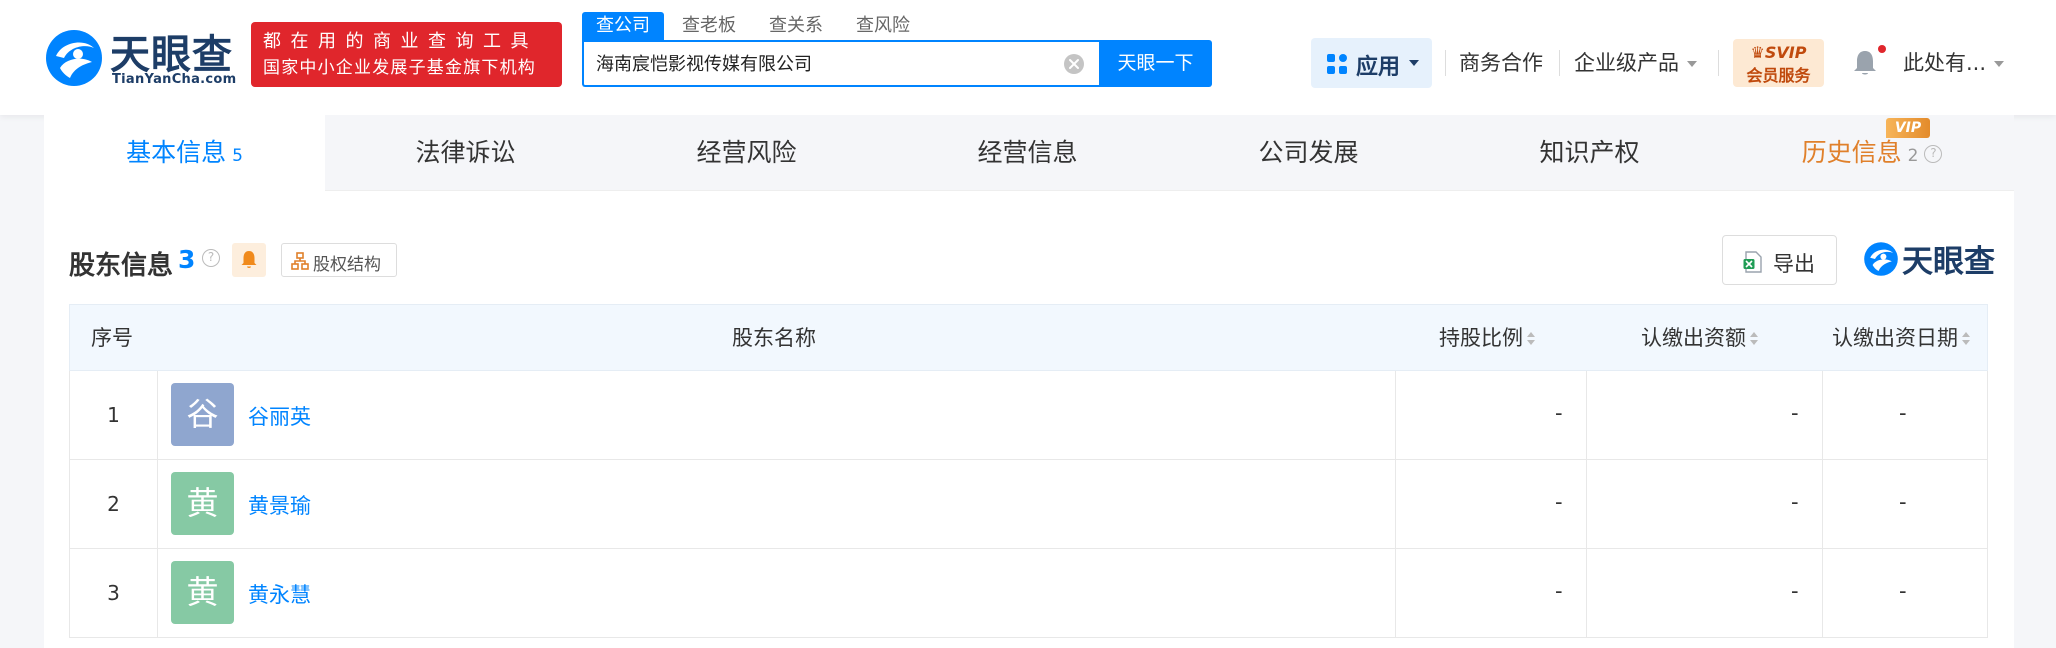 This screenshot has height=648, width=2056. What do you see at coordinates (1757, 52) in the screenshot?
I see `crown-icon: ♛` at bounding box center [1757, 52].